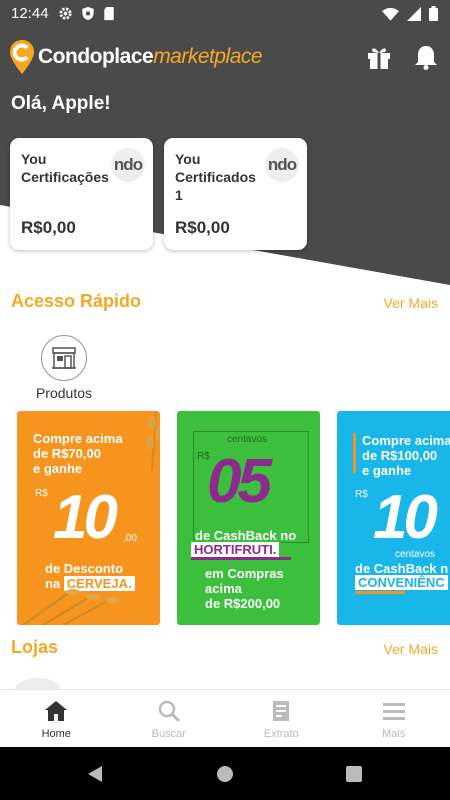 Image resolution: width=450 pixels, height=800 pixels. Describe the element at coordinates (223, 588) in the screenshot. I see `banner-text: acima` at that location.